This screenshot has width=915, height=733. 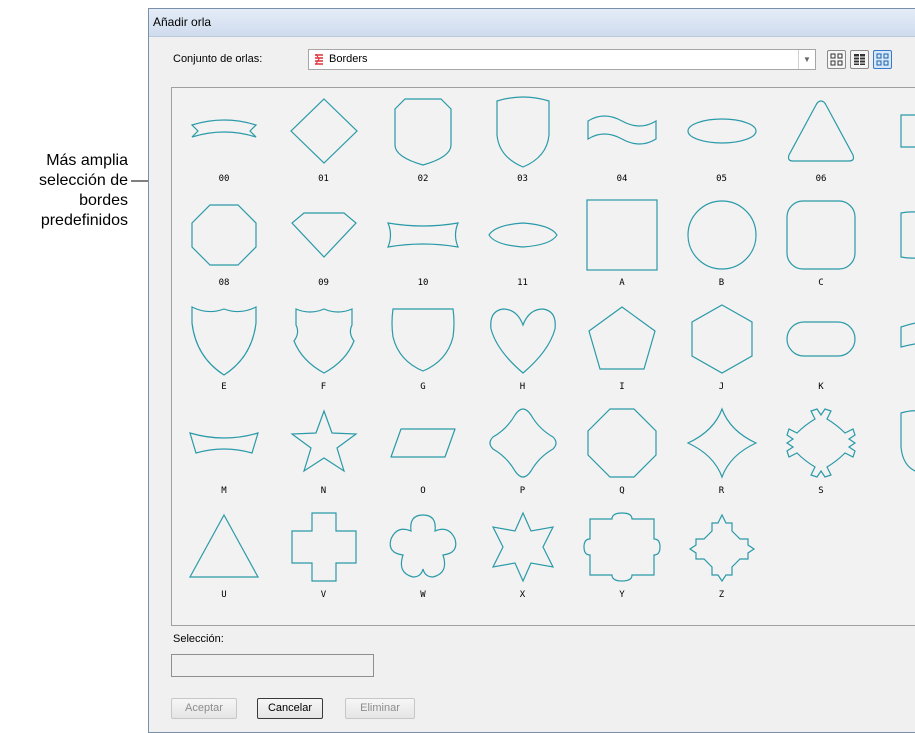 I want to click on border-label: B, so click(x=721, y=283).